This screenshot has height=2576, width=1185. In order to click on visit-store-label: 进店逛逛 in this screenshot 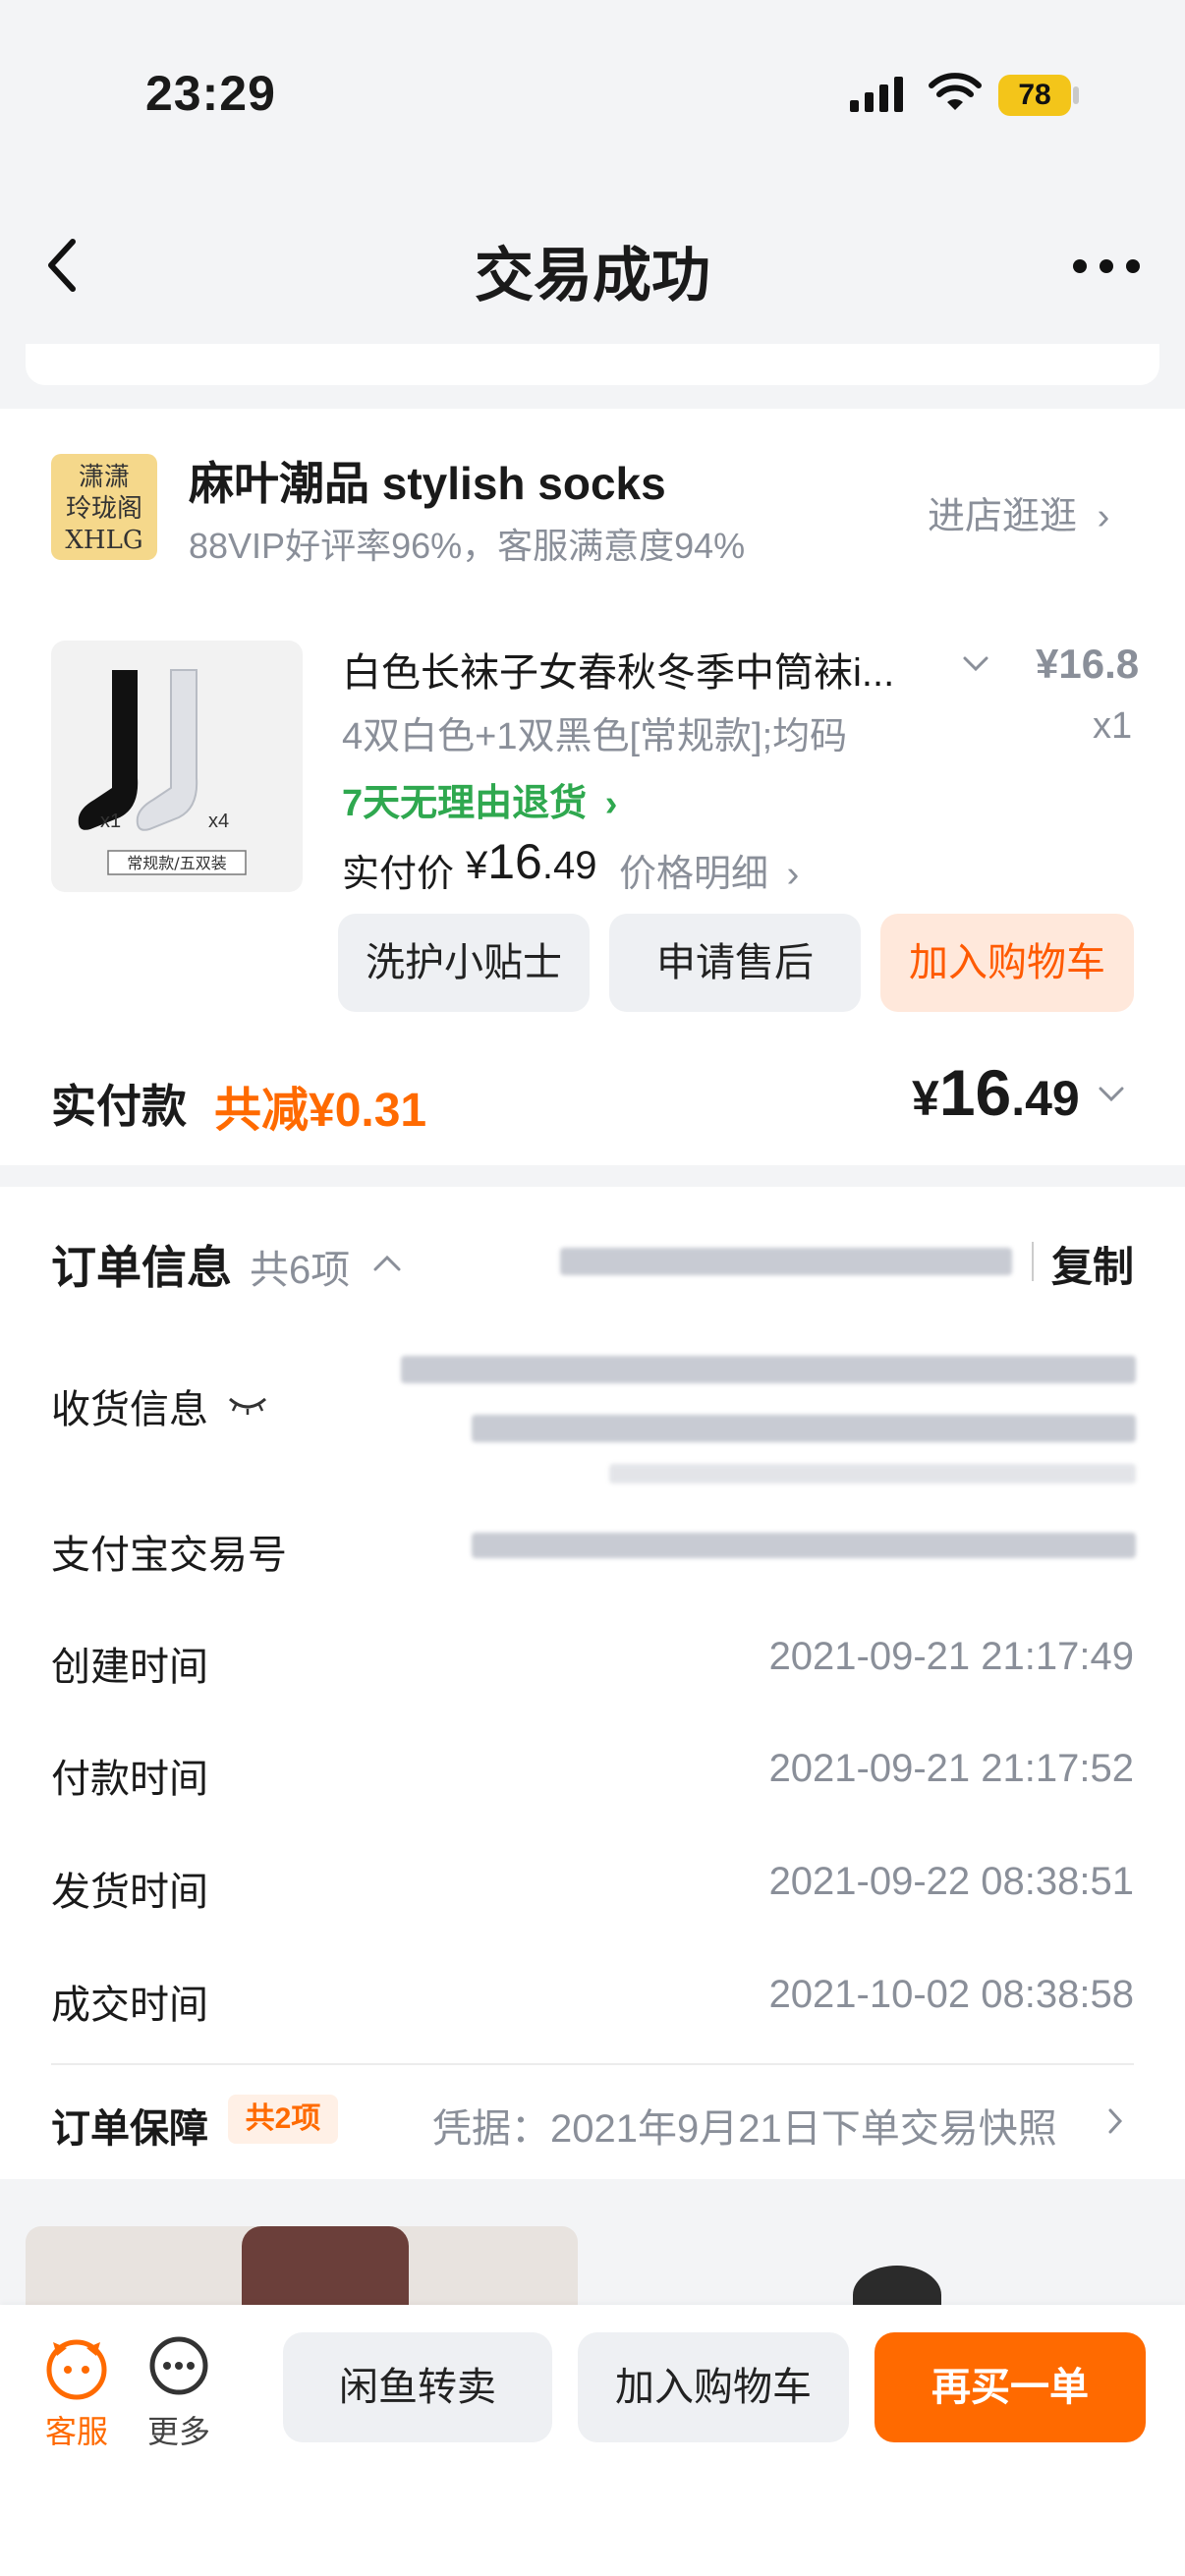, I will do `click(1003, 516)`.